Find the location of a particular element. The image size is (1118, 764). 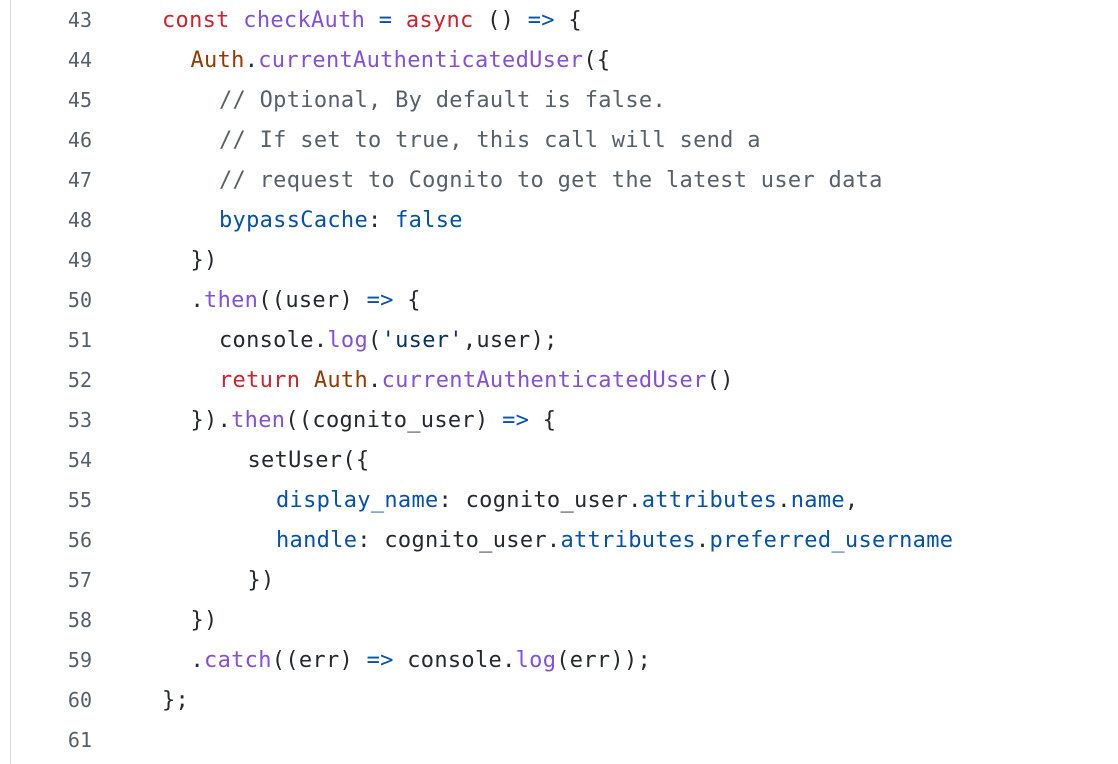

code-content: setUser({ is located at coordinates (266, 460).